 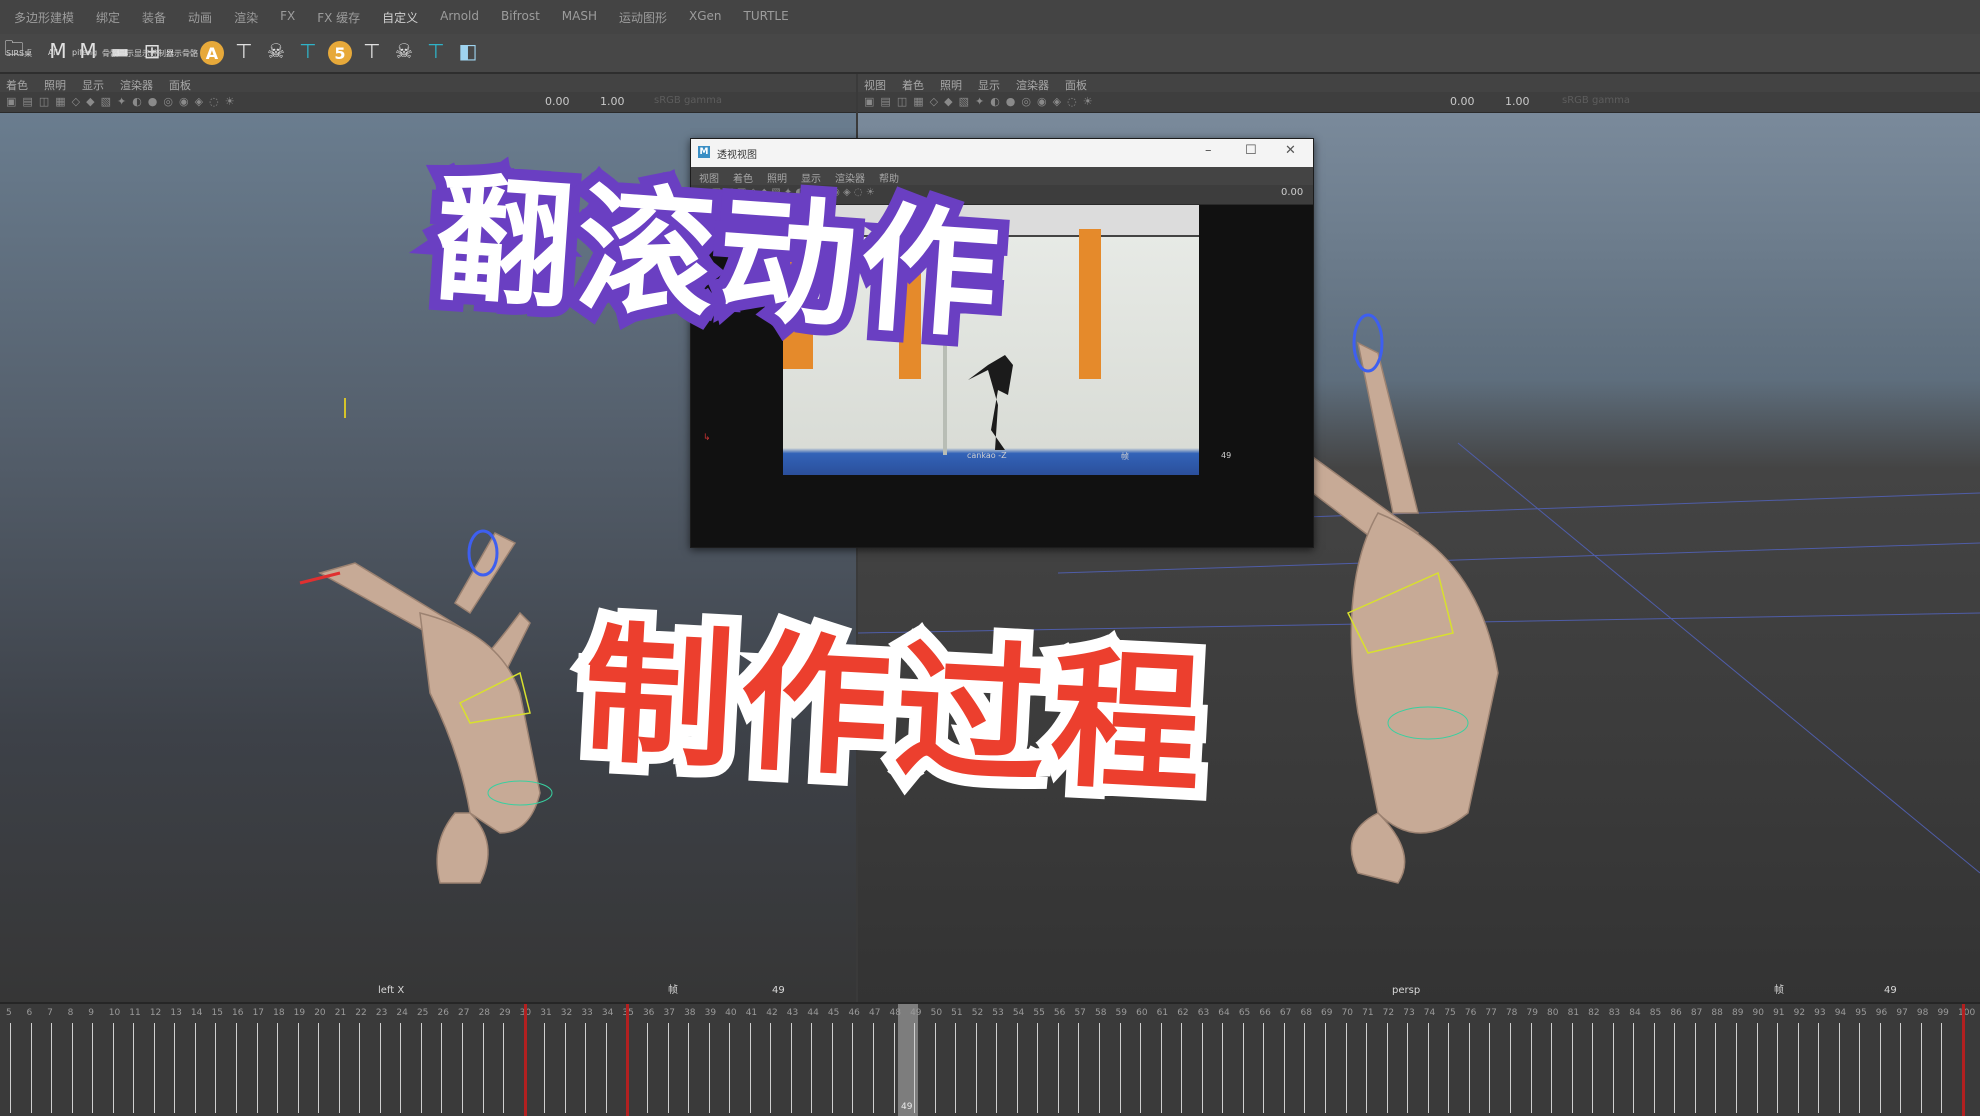 What do you see at coordinates (400, 17) in the screenshot?
I see `menu-item-7: 自定义` at bounding box center [400, 17].